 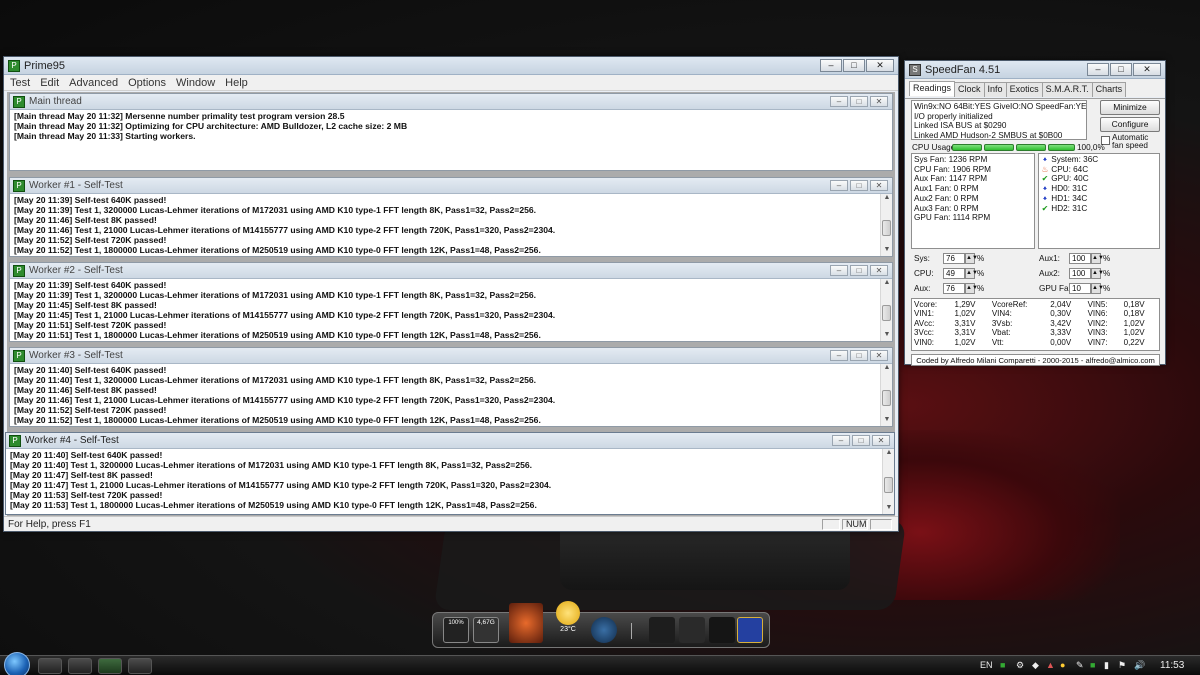 What do you see at coordinates (1172, 665) in the screenshot?
I see `taskbar-clock: 11:53` at bounding box center [1172, 665].